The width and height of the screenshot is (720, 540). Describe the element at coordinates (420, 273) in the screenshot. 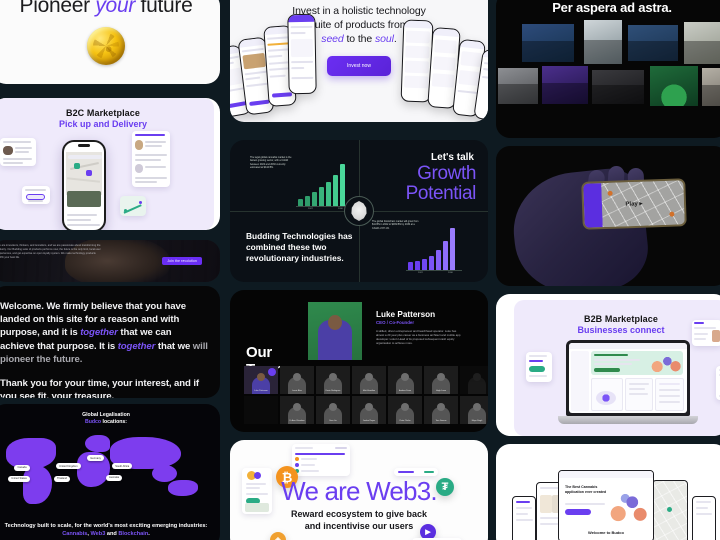

I see `blockchain-chart-tick: 2022` at that location.